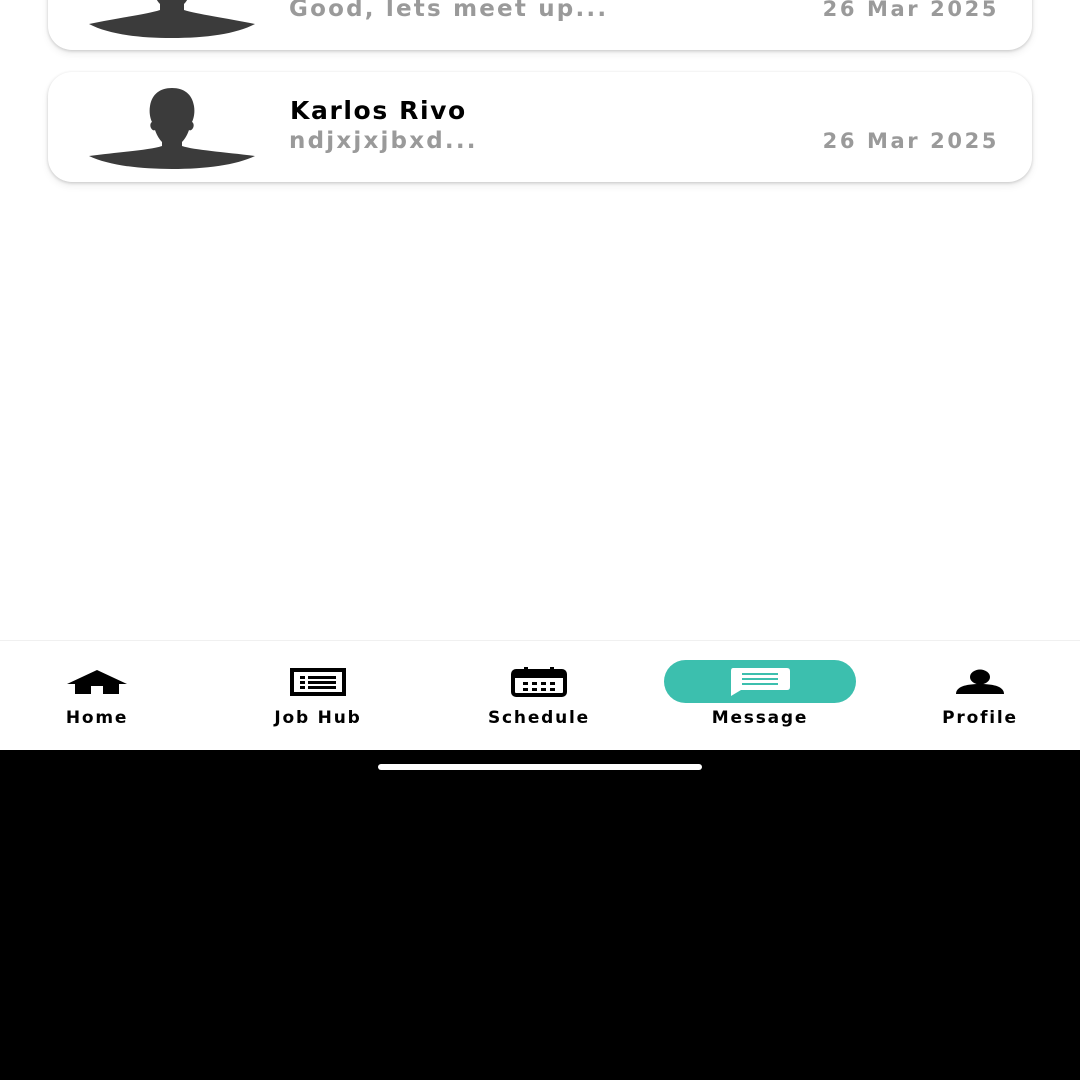 This screenshot has width=1080, height=1080. Describe the element at coordinates (540, 127) in the screenshot. I see `chat-list-item: Karlos Rivo ndjxjxjbxd... 26 Mar 2025` at that location.